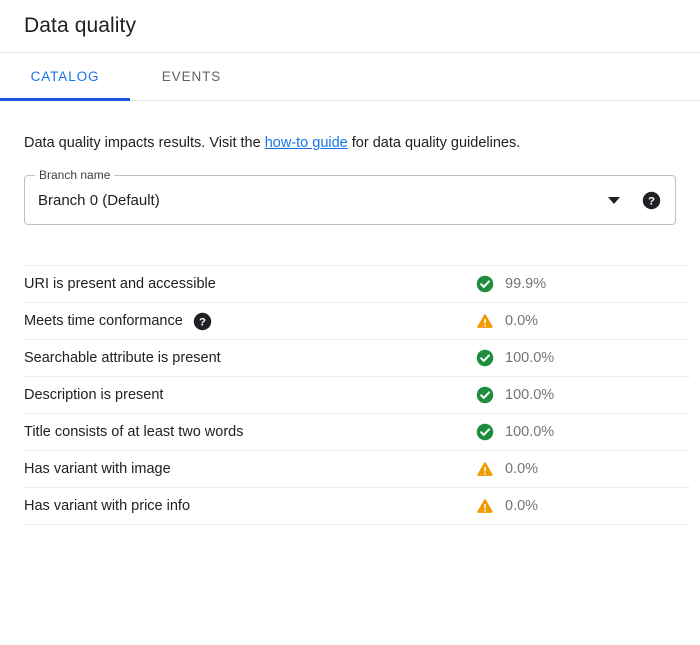  I want to click on metric-label-cell: Meets time conformance ?, so click(250, 321).